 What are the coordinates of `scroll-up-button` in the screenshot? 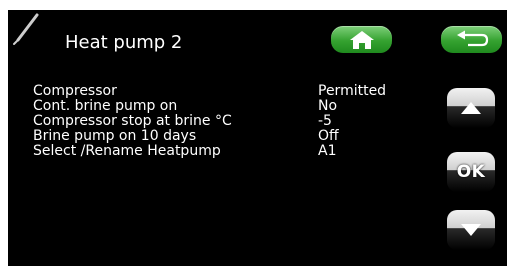 It's located at (471, 108).